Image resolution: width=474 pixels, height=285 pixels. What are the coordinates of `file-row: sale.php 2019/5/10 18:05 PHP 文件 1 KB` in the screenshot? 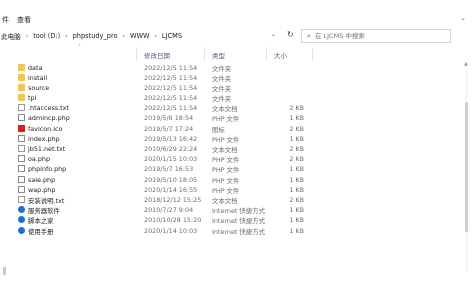 It's located at (232, 180).